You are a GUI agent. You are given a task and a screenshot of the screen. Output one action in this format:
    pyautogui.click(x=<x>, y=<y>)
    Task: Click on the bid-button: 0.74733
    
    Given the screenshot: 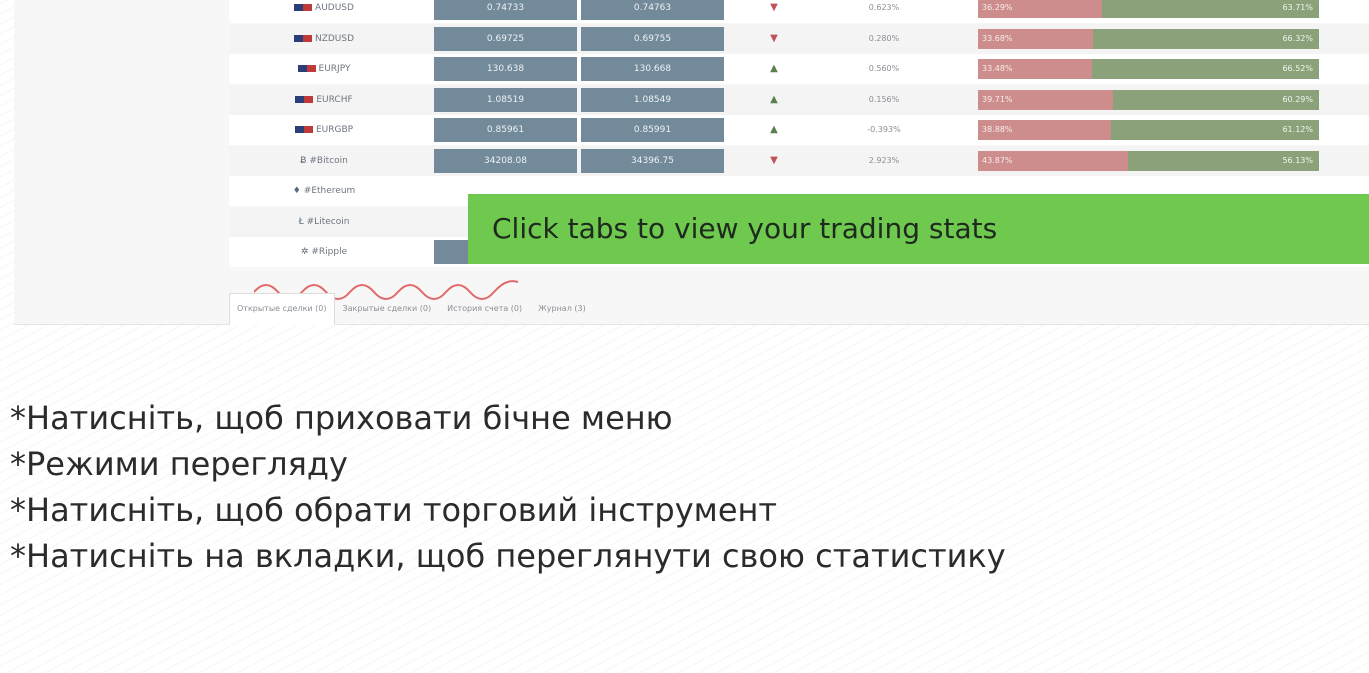 What is the action you would take?
    pyautogui.click(x=505, y=10)
    